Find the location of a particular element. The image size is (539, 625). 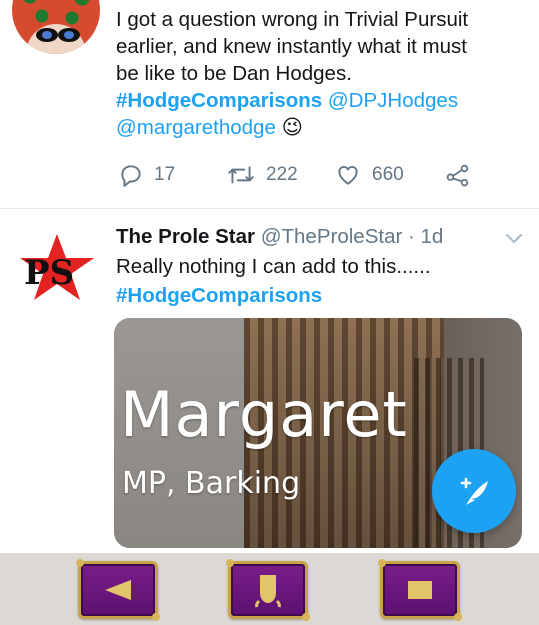

wink-emoji: 😉 is located at coordinates (292, 127).